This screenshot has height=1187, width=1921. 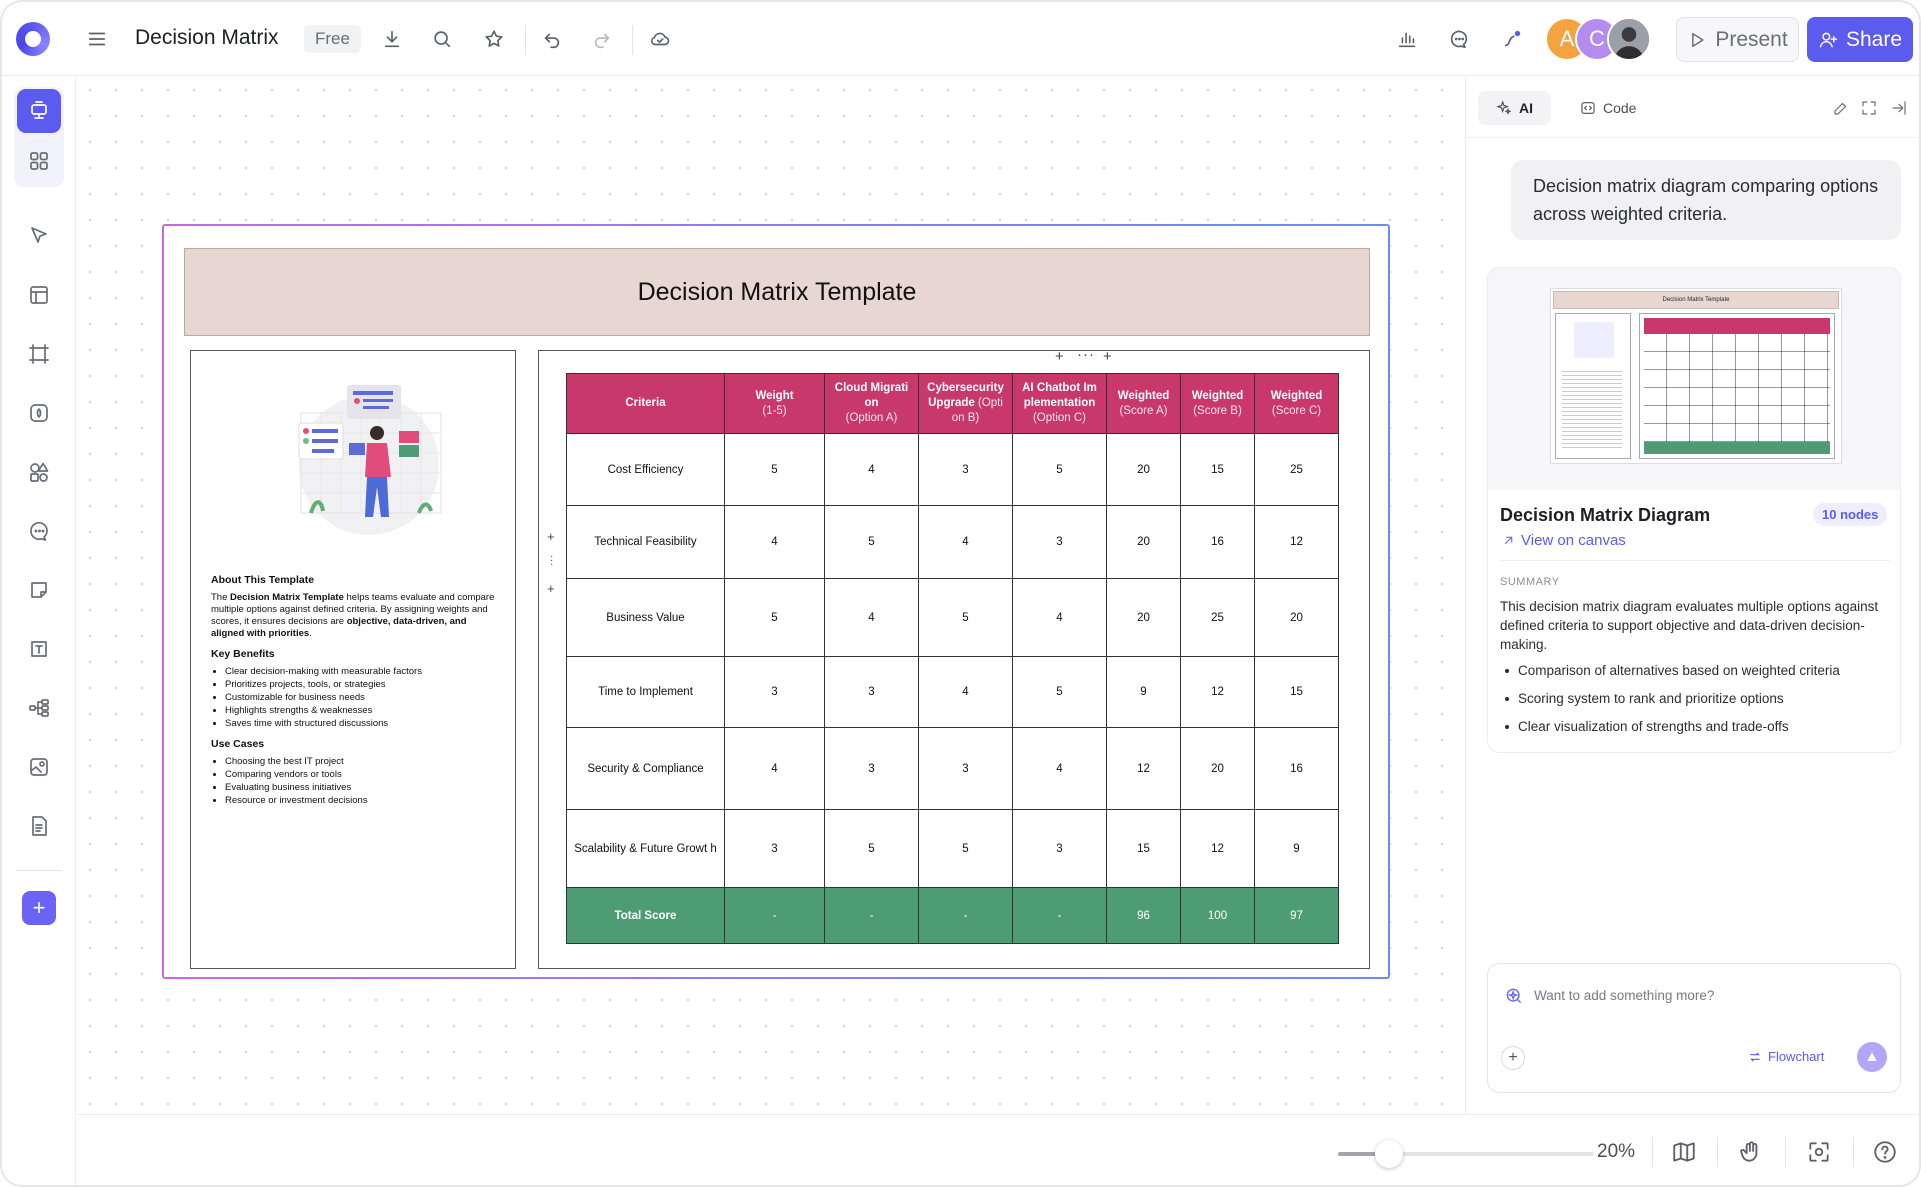 What do you see at coordinates (1107, 356) in the screenshot?
I see `add-column-right-icon: +` at bounding box center [1107, 356].